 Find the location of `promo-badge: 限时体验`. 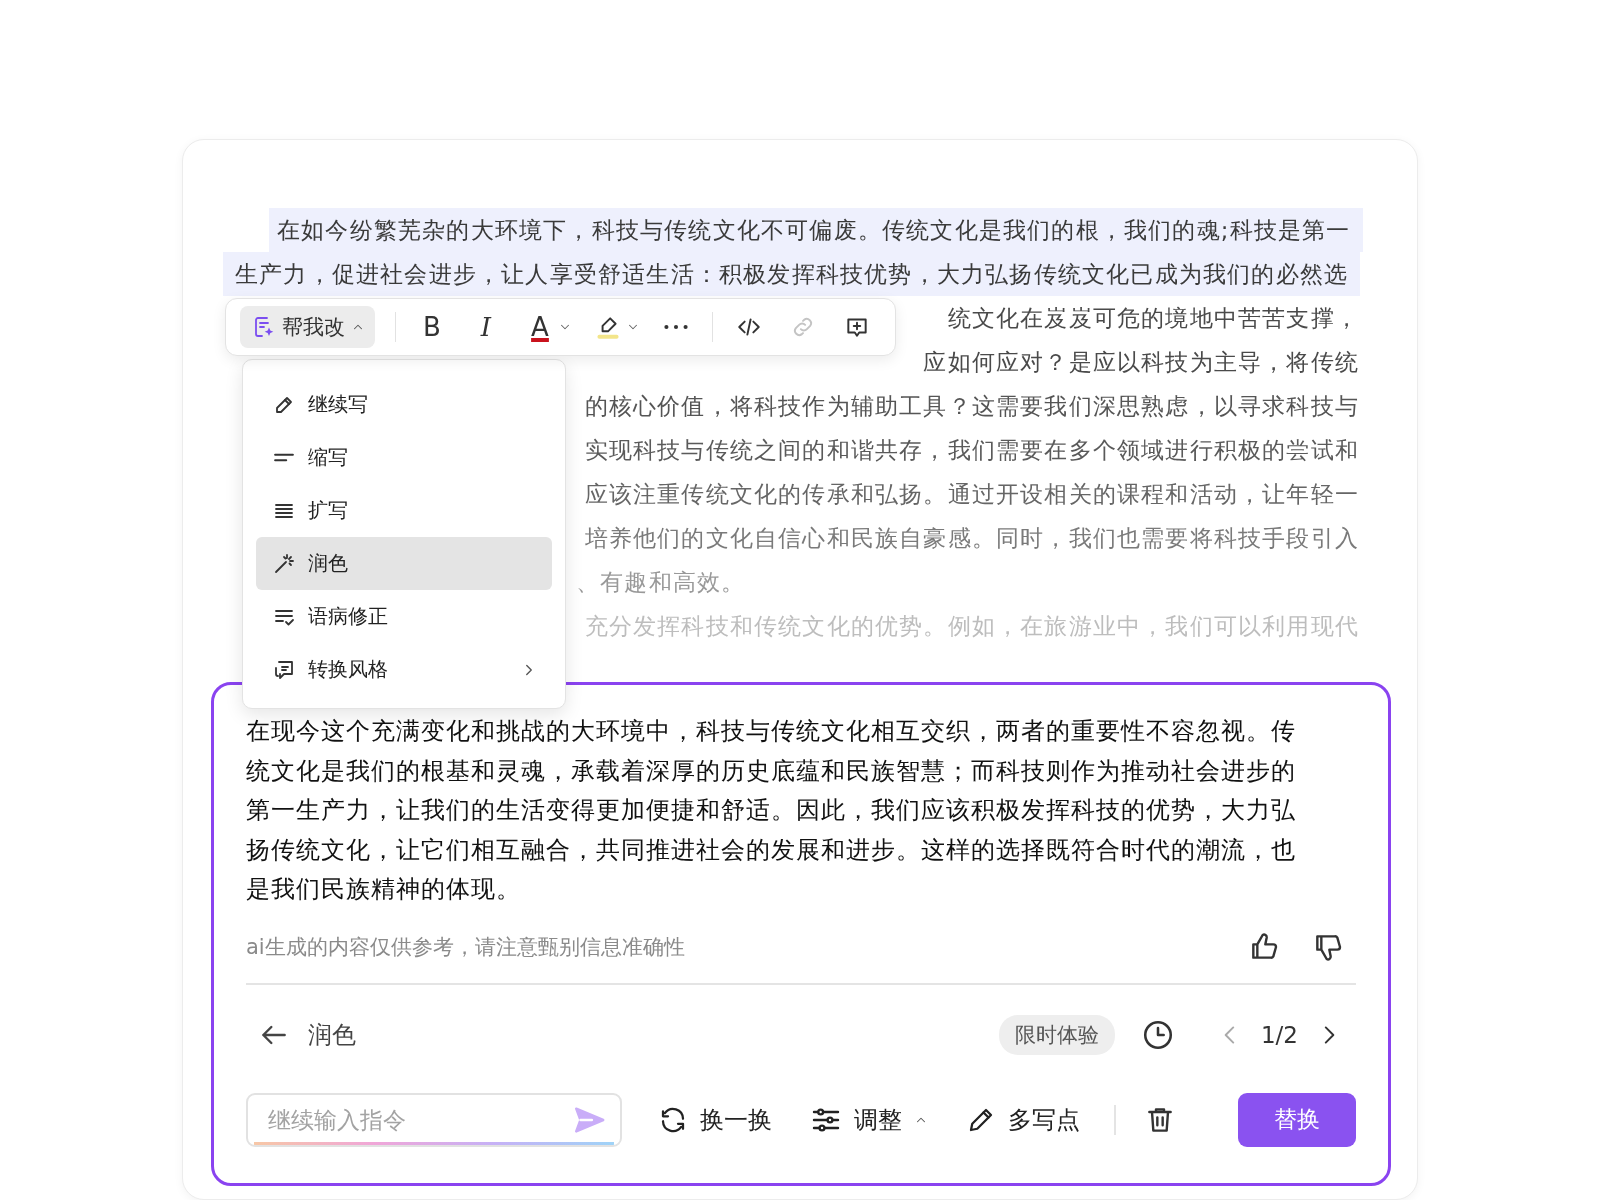

promo-badge: 限时体验 is located at coordinates (1057, 1034).